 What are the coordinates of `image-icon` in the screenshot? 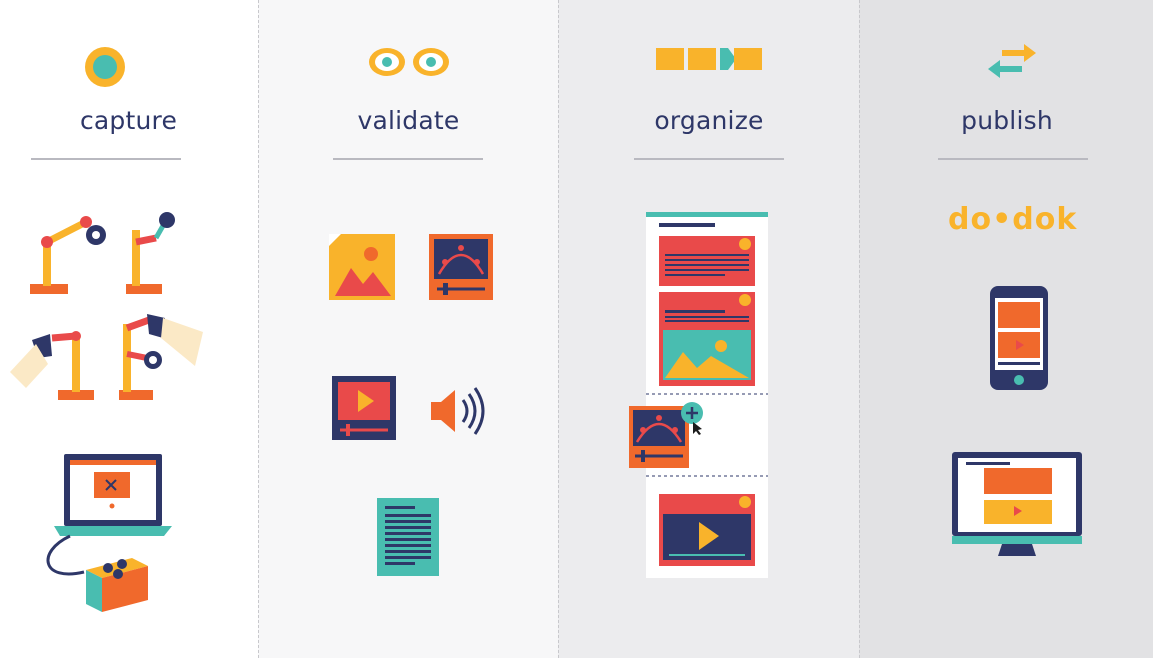 It's located at (362, 267).